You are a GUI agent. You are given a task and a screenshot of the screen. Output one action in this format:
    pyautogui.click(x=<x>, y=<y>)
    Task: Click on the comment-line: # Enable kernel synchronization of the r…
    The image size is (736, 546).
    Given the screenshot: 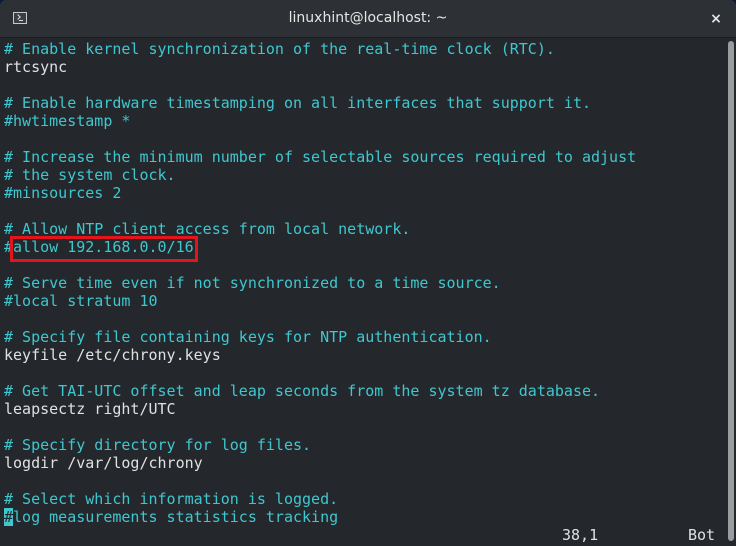 What is the action you would take?
    pyautogui.click(x=279, y=49)
    